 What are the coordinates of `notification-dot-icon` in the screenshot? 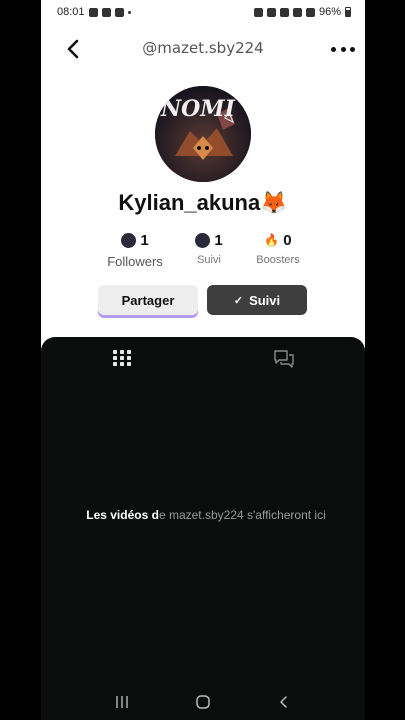 It's located at (129, 12).